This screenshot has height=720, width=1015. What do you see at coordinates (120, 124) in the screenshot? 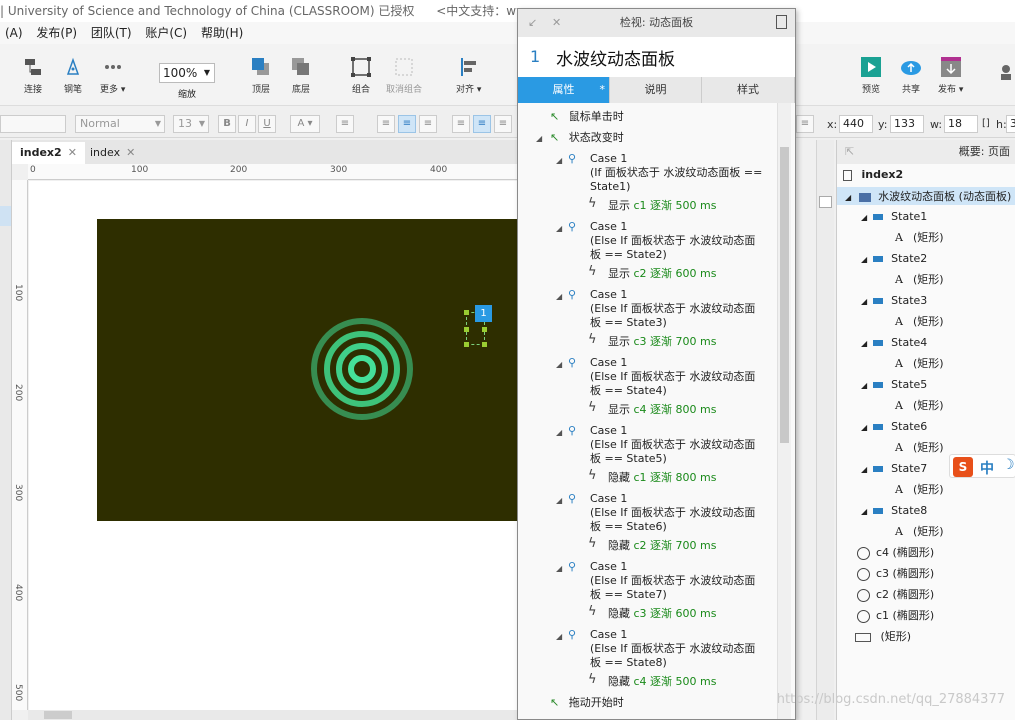
I see `style-select: Normal ▼` at bounding box center [120, 124].